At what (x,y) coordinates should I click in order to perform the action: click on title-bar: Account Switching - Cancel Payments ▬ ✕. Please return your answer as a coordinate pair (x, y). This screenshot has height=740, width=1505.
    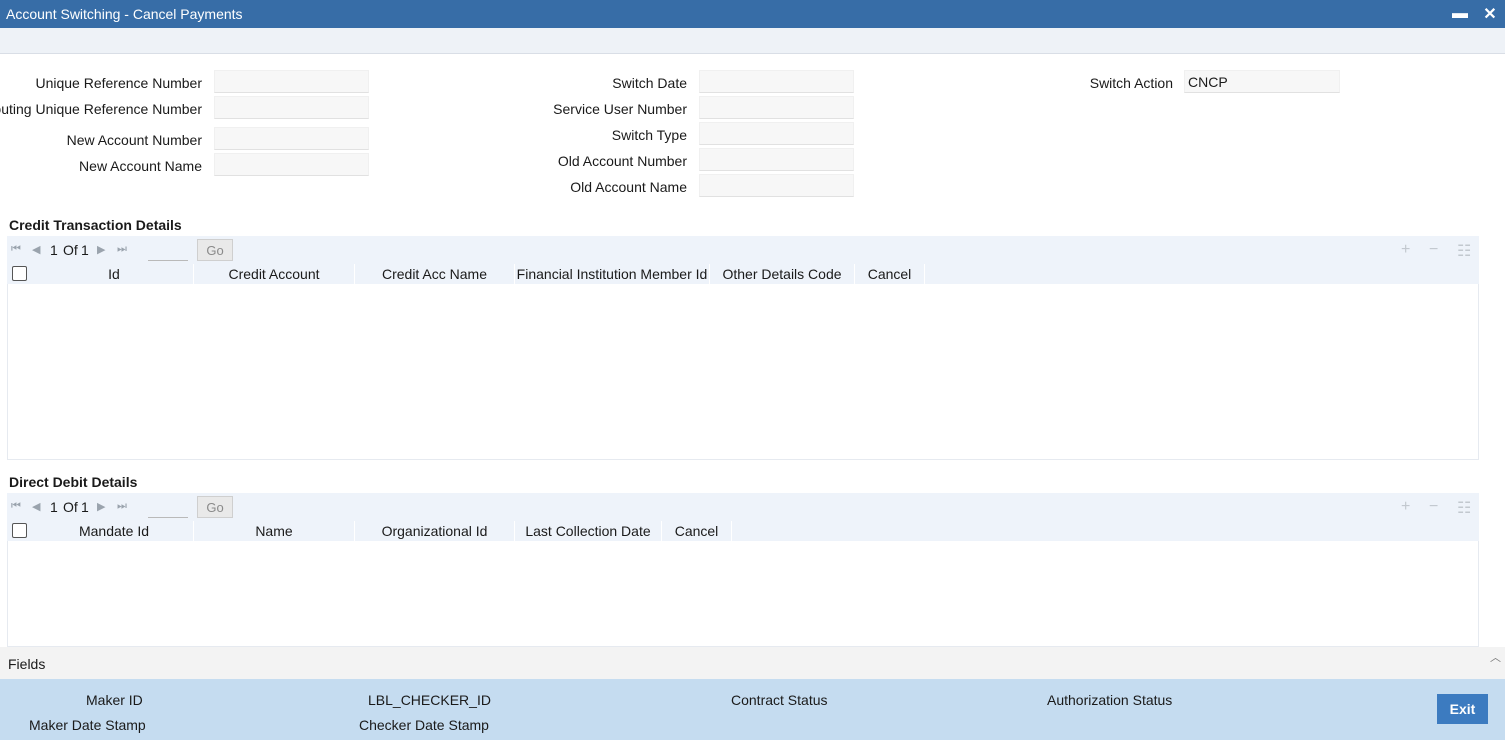
    Looking at the image, I should click on (752, 14).